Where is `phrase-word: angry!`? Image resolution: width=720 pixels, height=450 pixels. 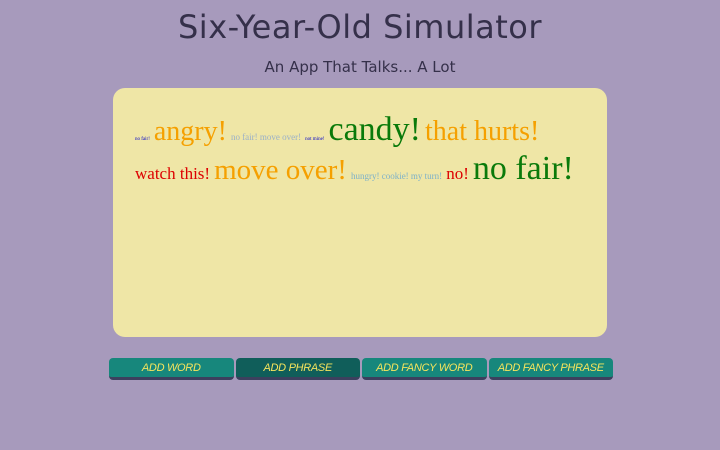
phrase-word: angry! is located at coordinates (190, 131).